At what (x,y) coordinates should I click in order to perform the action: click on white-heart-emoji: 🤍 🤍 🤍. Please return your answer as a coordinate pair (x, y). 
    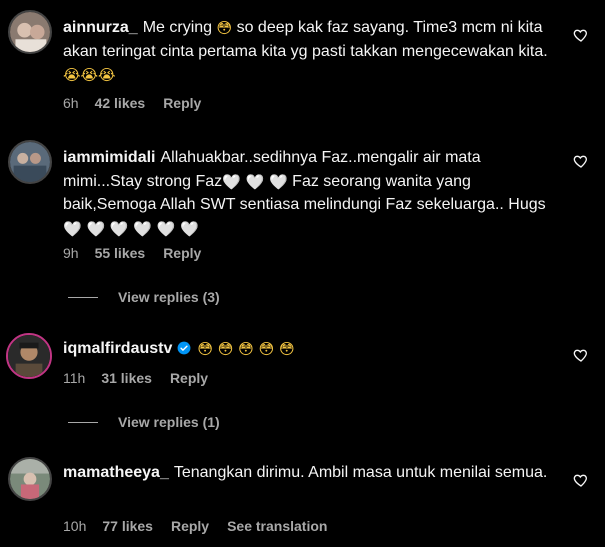
    Looking at the image, I should click on (255, 181).